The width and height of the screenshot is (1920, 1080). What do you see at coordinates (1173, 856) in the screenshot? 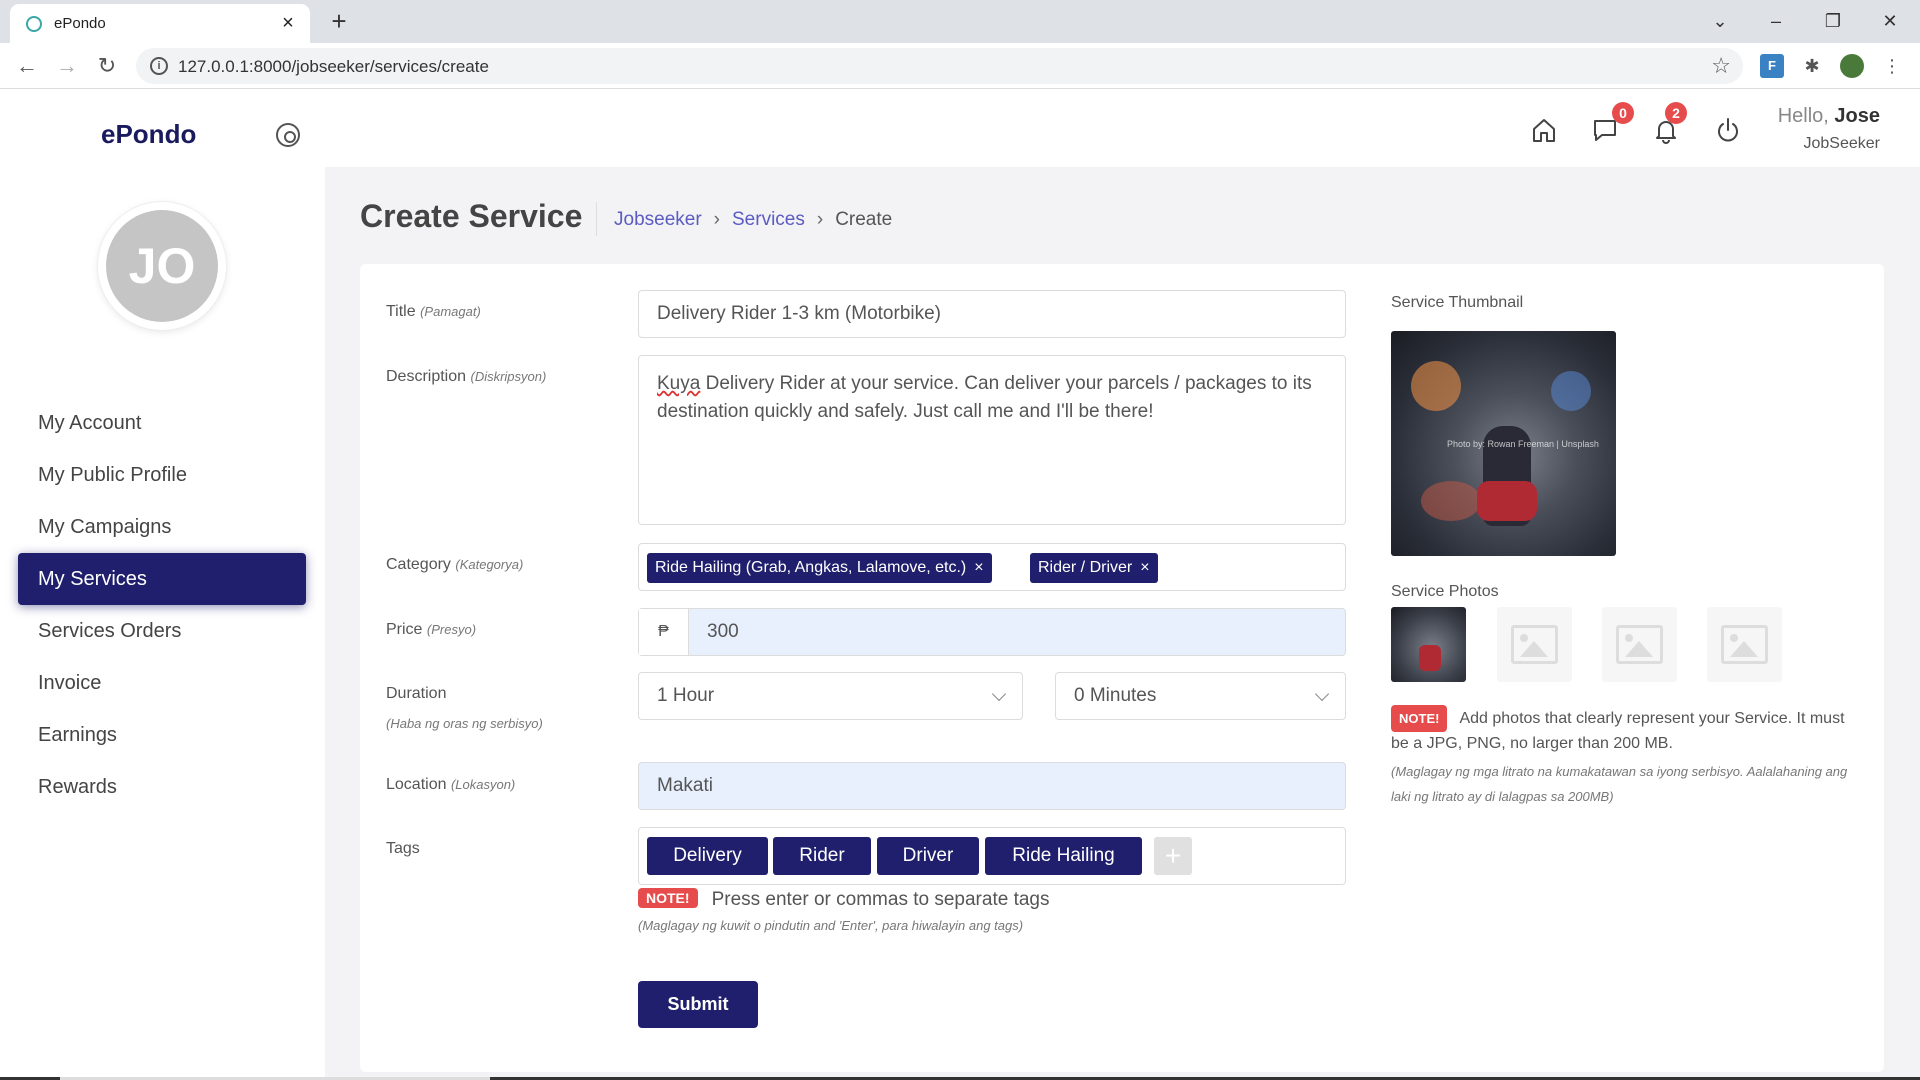
I see `add-tag-icon: +` at bounding box center [1173, 856].